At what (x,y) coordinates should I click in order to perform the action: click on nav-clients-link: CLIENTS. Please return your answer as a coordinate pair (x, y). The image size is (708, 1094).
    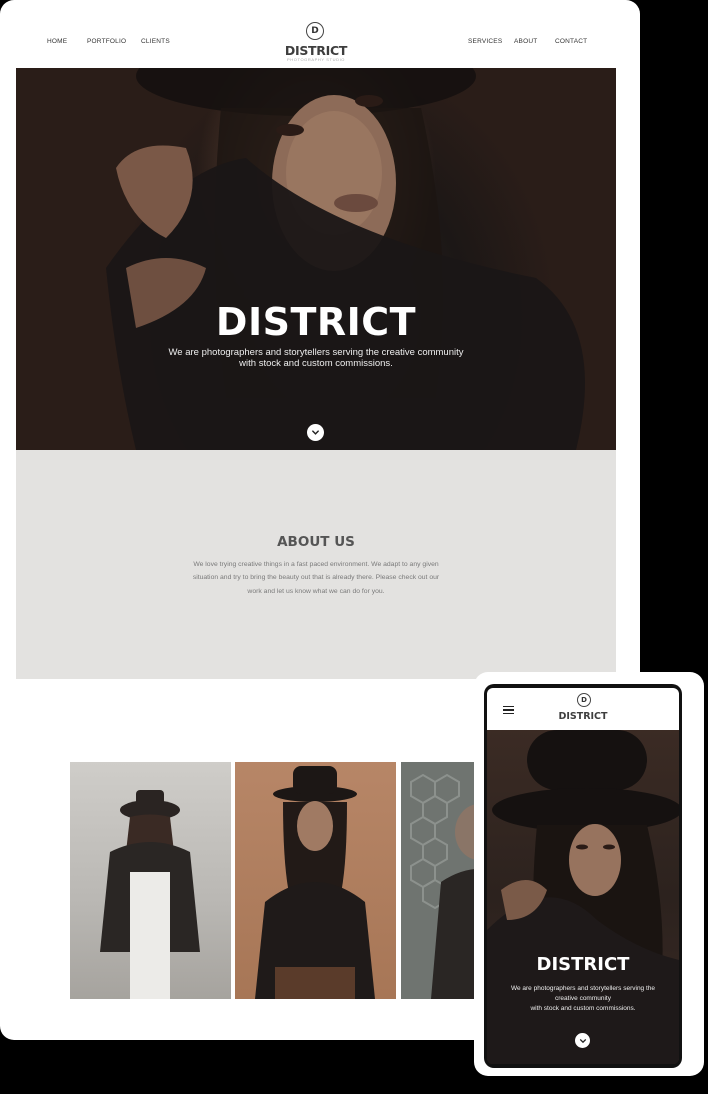
    Looking at the image, I should click on (155, 41).